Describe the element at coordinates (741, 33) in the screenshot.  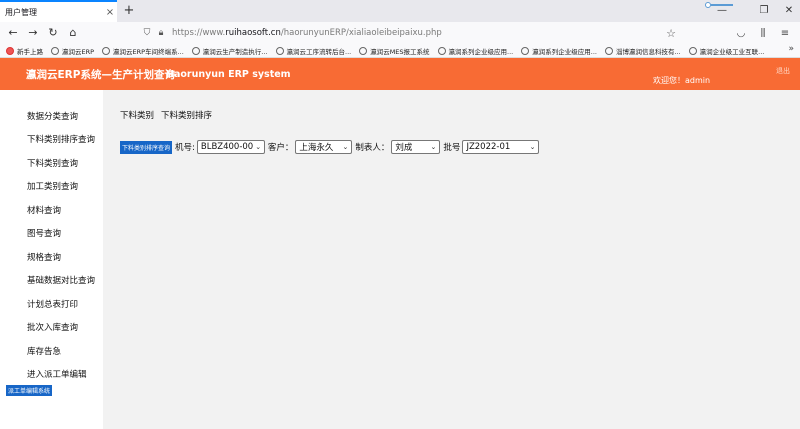
I see `pocket-icon: ◡` at that location.